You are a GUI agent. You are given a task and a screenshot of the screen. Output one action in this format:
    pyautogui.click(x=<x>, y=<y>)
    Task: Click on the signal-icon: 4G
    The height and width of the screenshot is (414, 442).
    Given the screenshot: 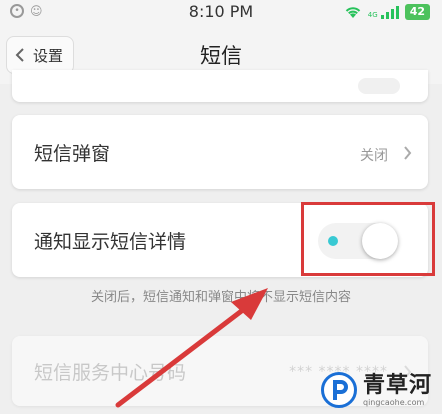 What is the action you would take?
    pyautogui.click(x=383, y=12)
    